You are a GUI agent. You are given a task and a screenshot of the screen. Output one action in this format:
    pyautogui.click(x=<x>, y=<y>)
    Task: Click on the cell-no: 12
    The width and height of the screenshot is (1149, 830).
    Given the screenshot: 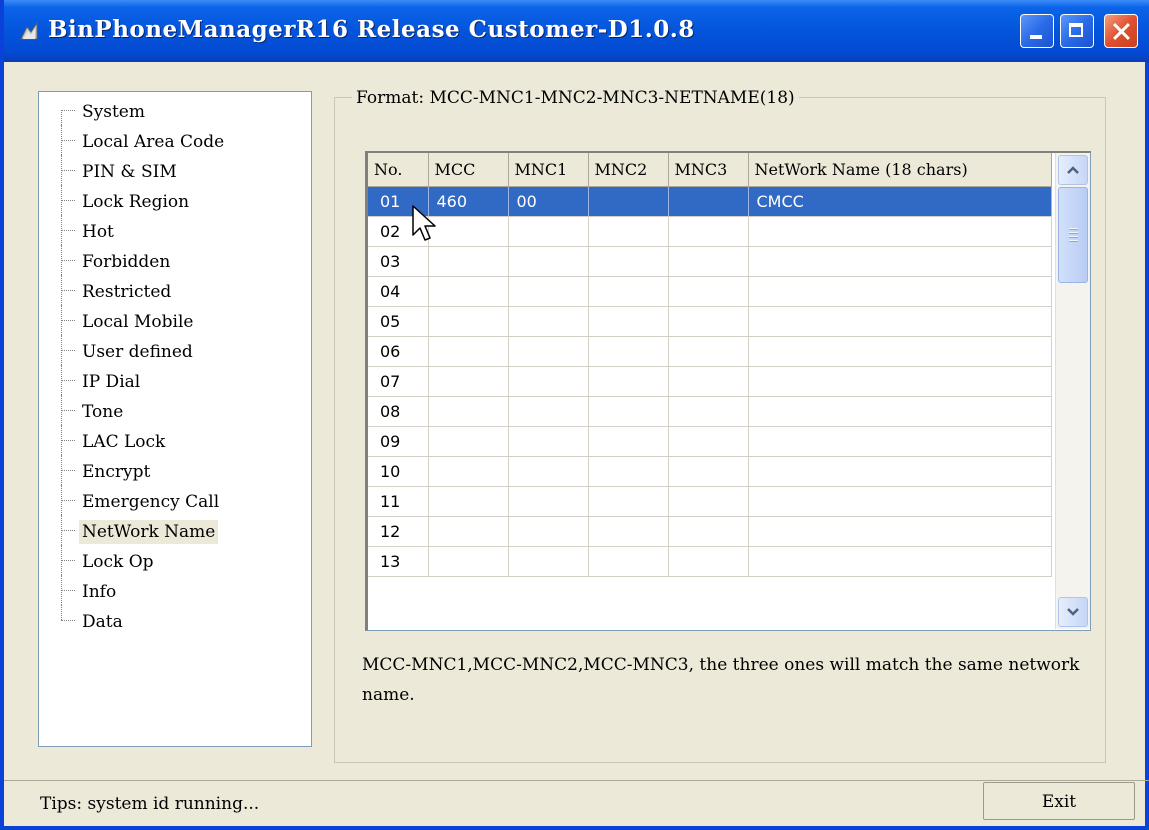 What is the action you would take?
    pyautogui.click(x=398, y=531)
    